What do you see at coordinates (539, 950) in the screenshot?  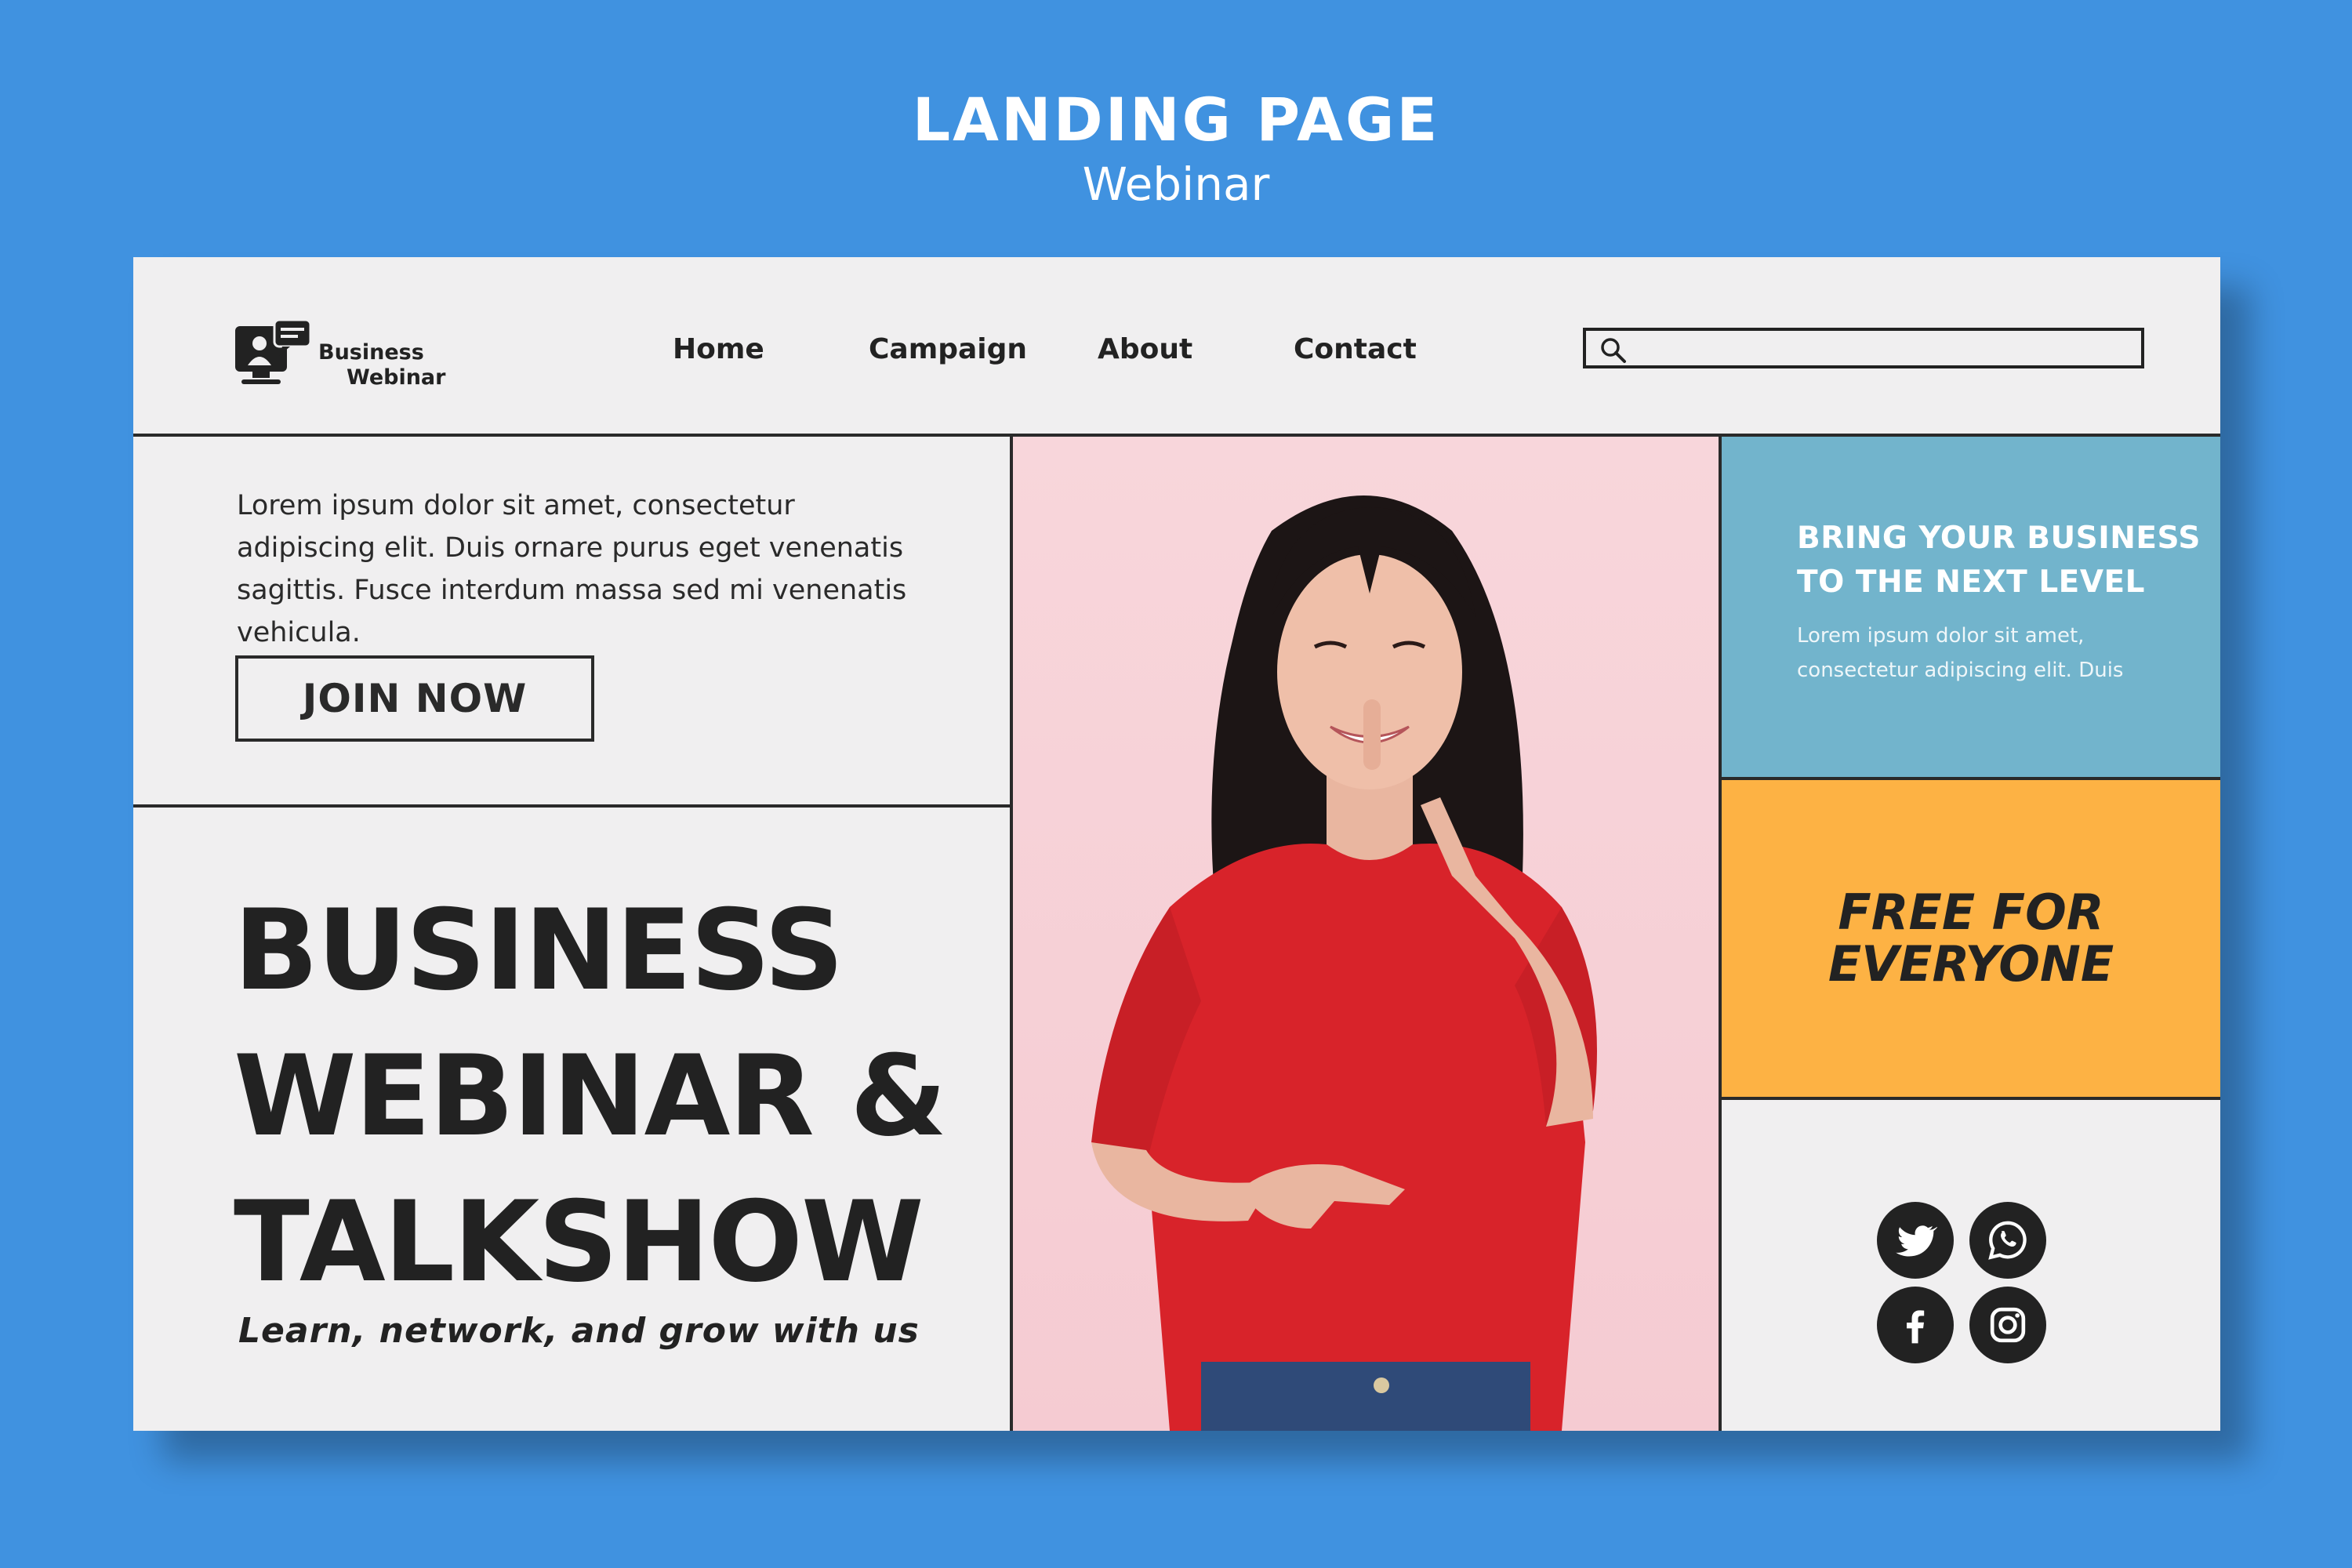 I see `hero-title-line-1: BUSINESS` at bounding box center [539, 950].